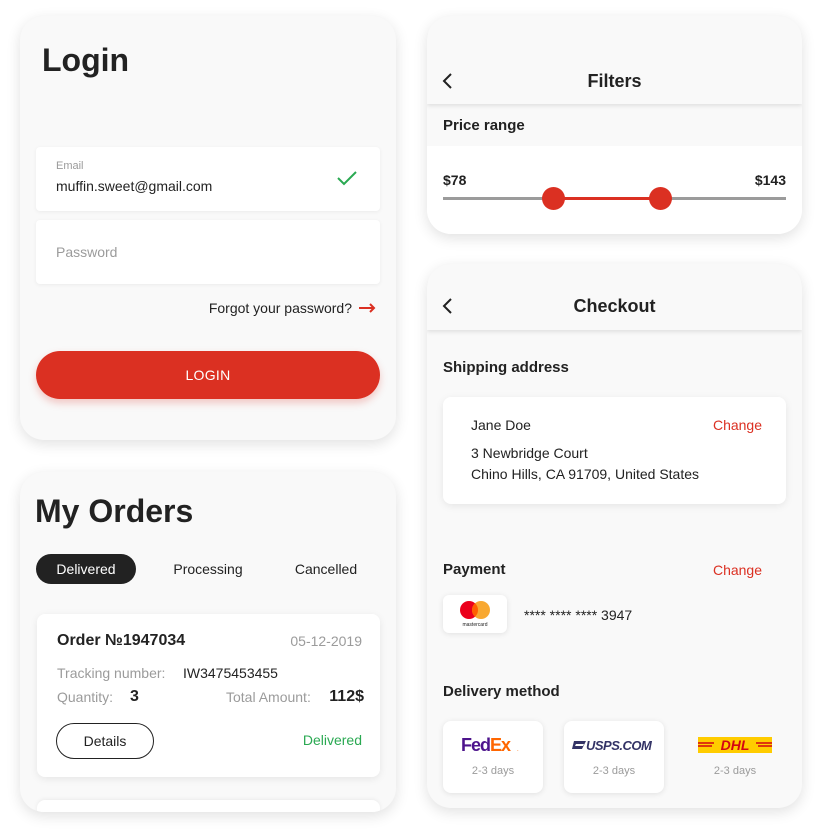  I want to click on check-icon, so click(347, 178).